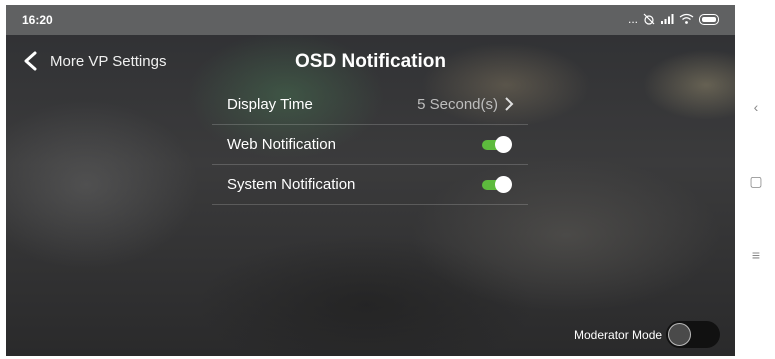  What do you see at coordinates (509, 104) in the screenshot?
I see `chevron-right-icon` at bounding box center [509, 104].